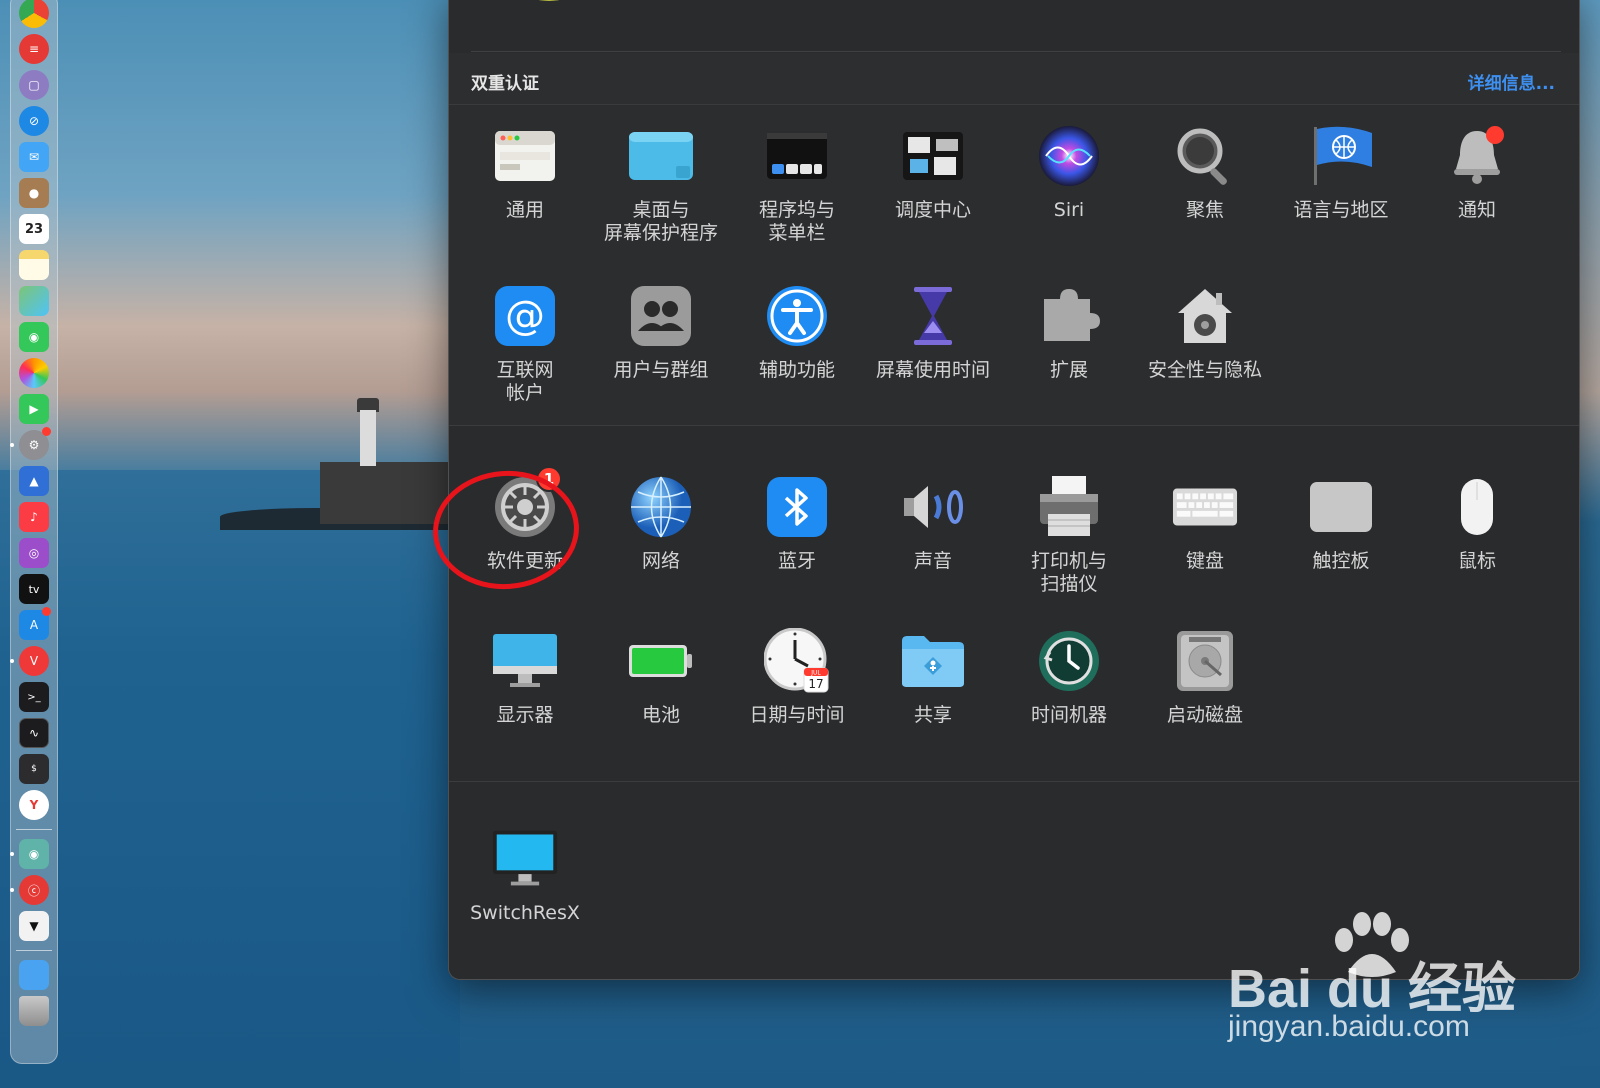 This screenshot has width=1600, height=1088. I want to click on pane-label: 日期与时间, so click(796, 715).